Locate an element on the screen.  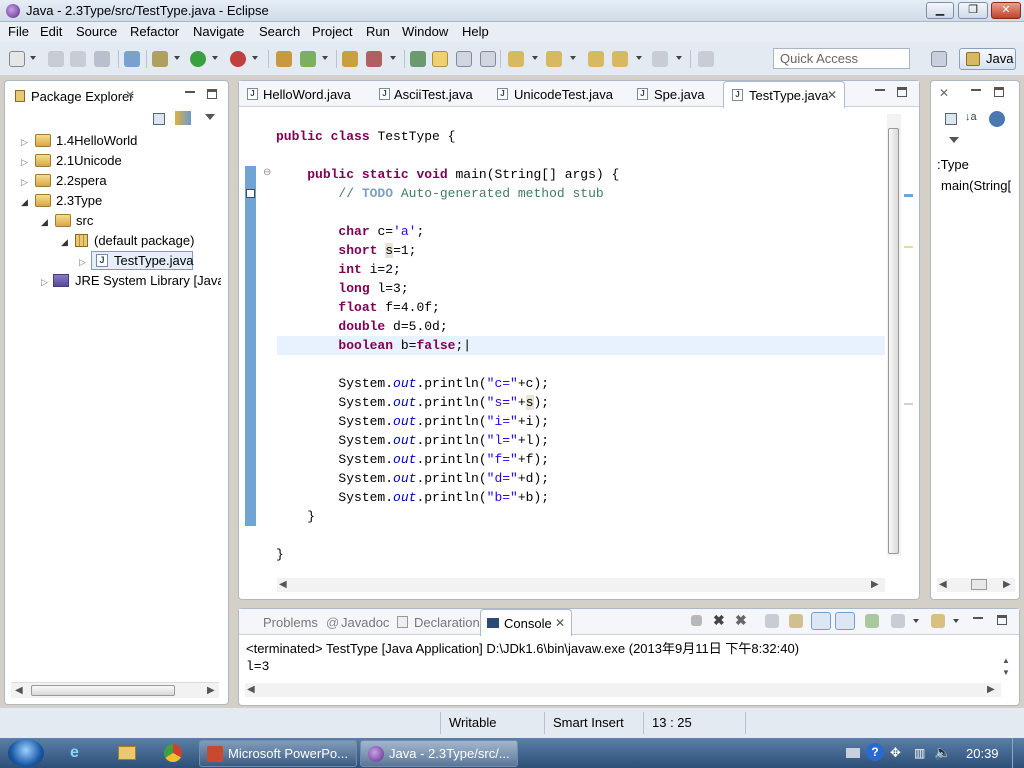
tree-item-jre-library: JRE System Library [JavaS is located at coordinates (148, 280).